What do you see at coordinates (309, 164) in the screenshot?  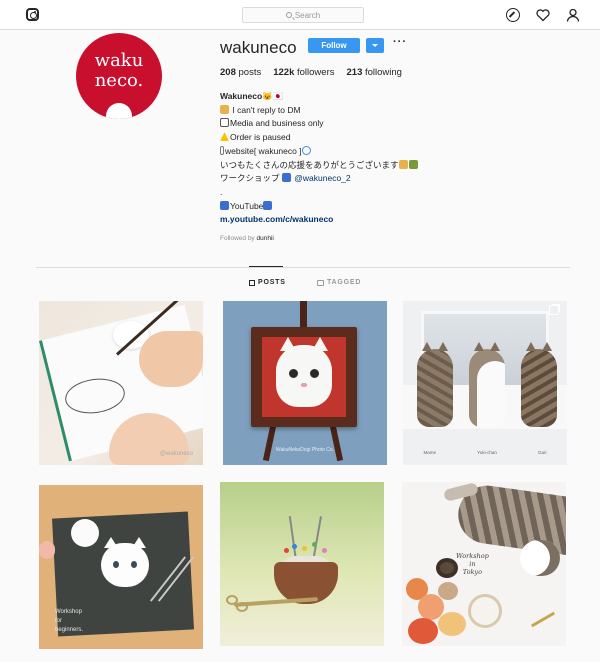 I see `bio-line5-text: いつもたくさんの応援をありがとうございます` at bounding box center [309, 164].